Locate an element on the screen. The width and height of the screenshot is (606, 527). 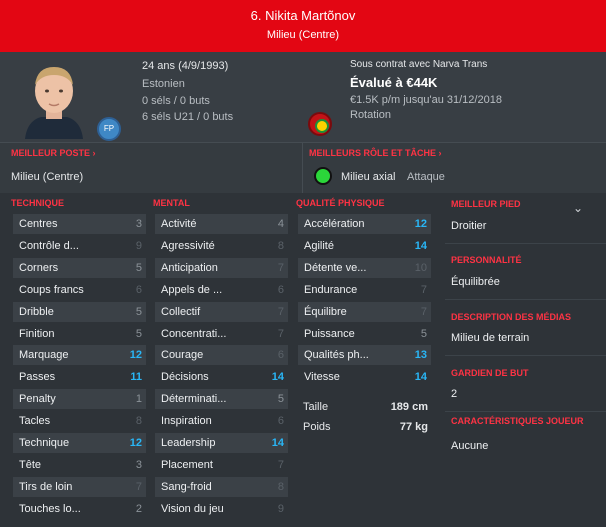
attribute-row: Finition 5 is located at coordinates (79, 334).